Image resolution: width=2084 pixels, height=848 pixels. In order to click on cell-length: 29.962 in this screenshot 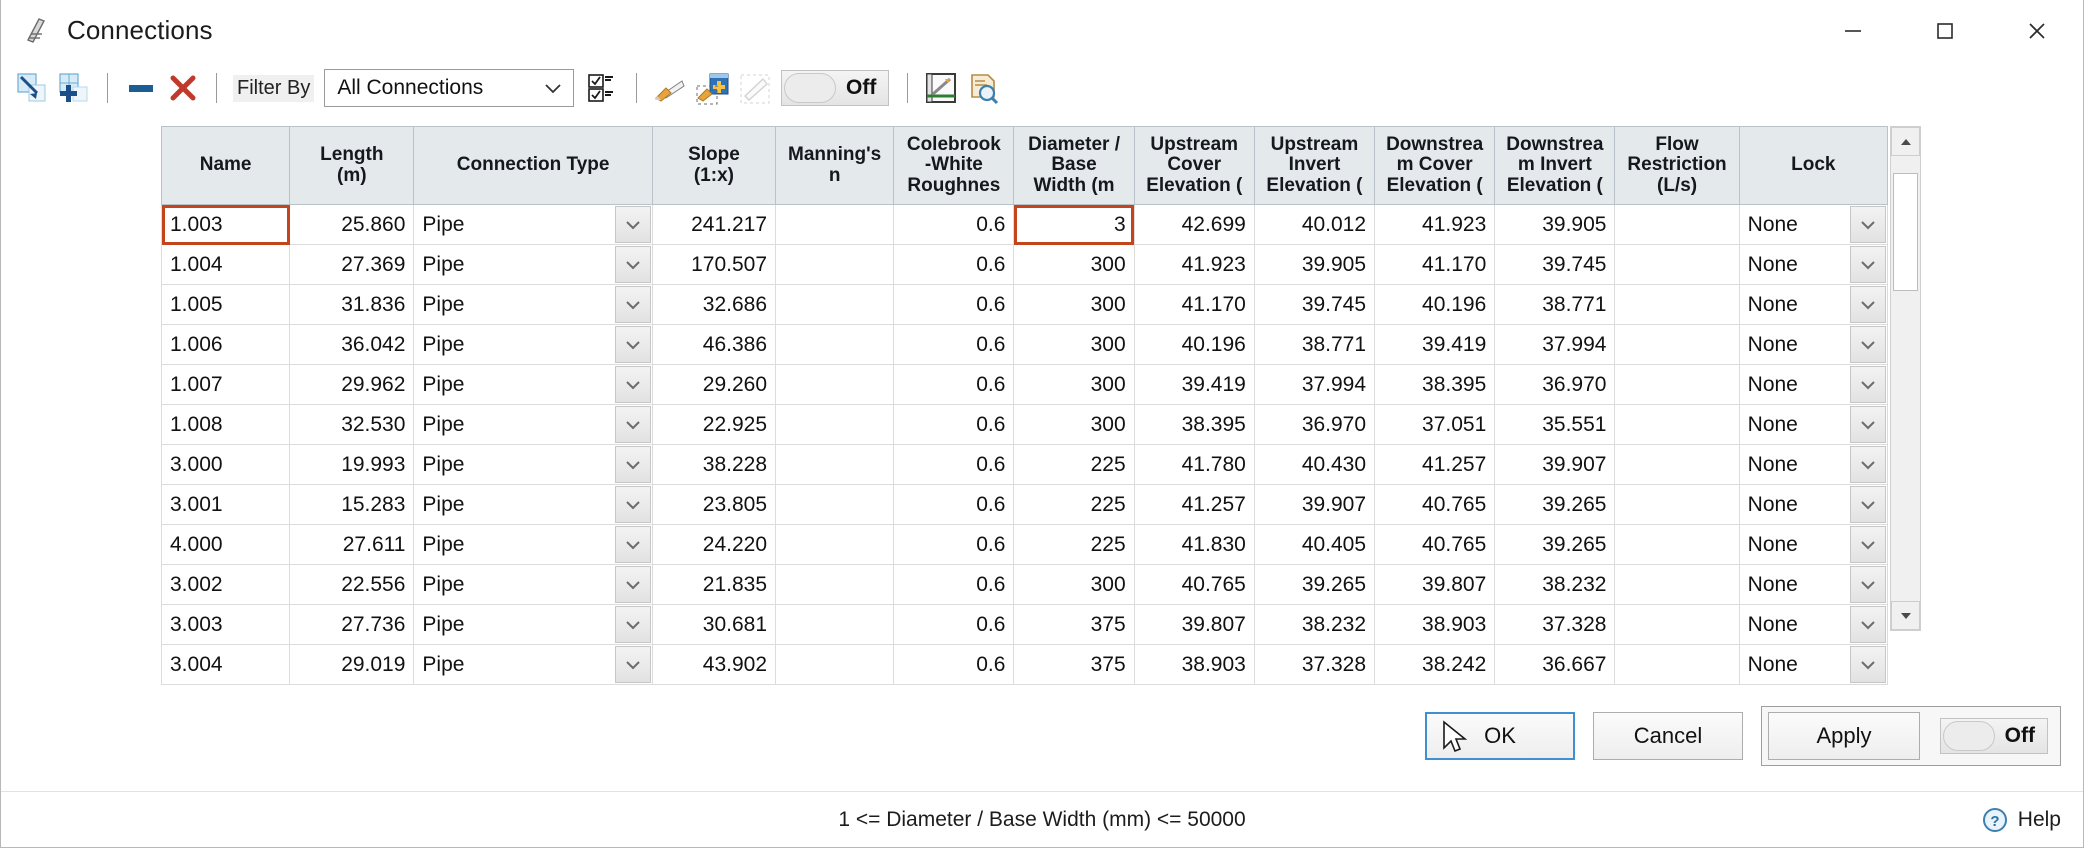, I will do `click(352, 384)`.